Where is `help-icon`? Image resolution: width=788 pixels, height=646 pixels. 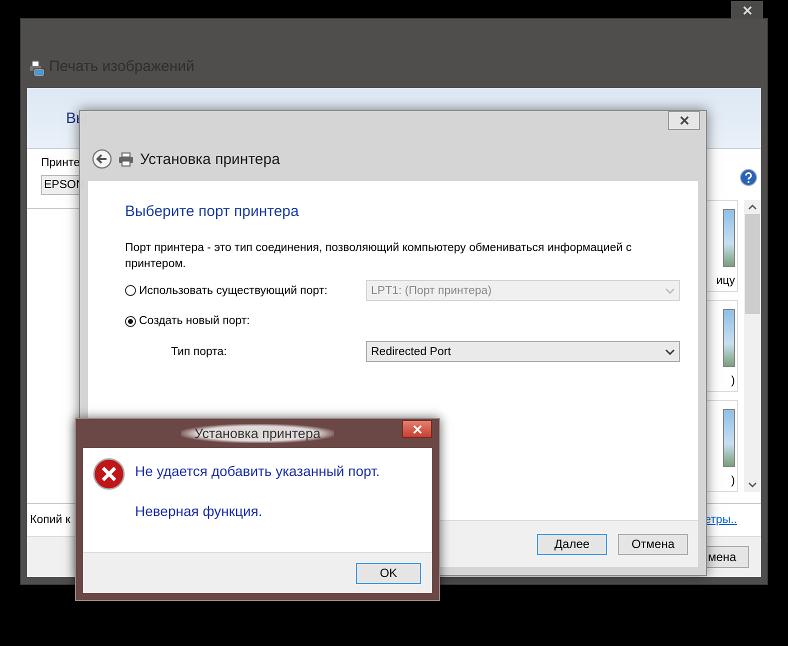
help-icon is located at coordinates (748, 177).